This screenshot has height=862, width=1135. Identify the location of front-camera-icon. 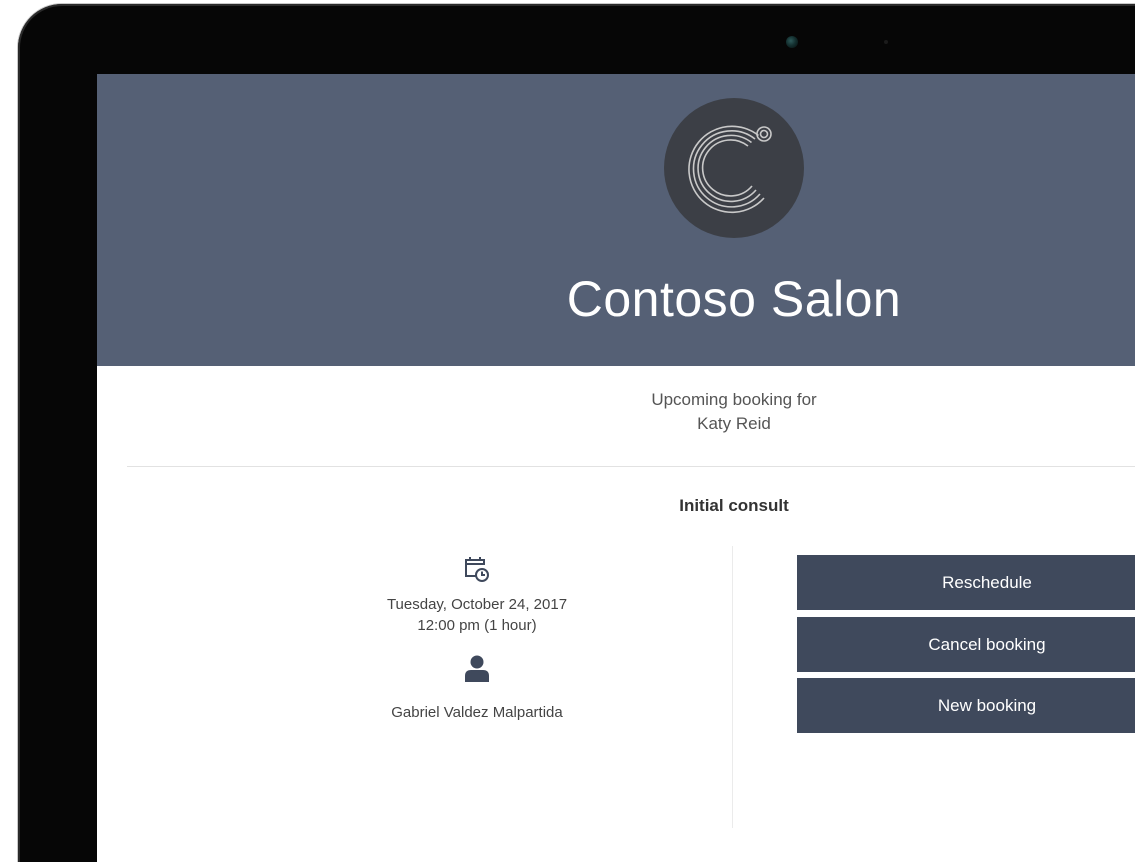
(792, 42).